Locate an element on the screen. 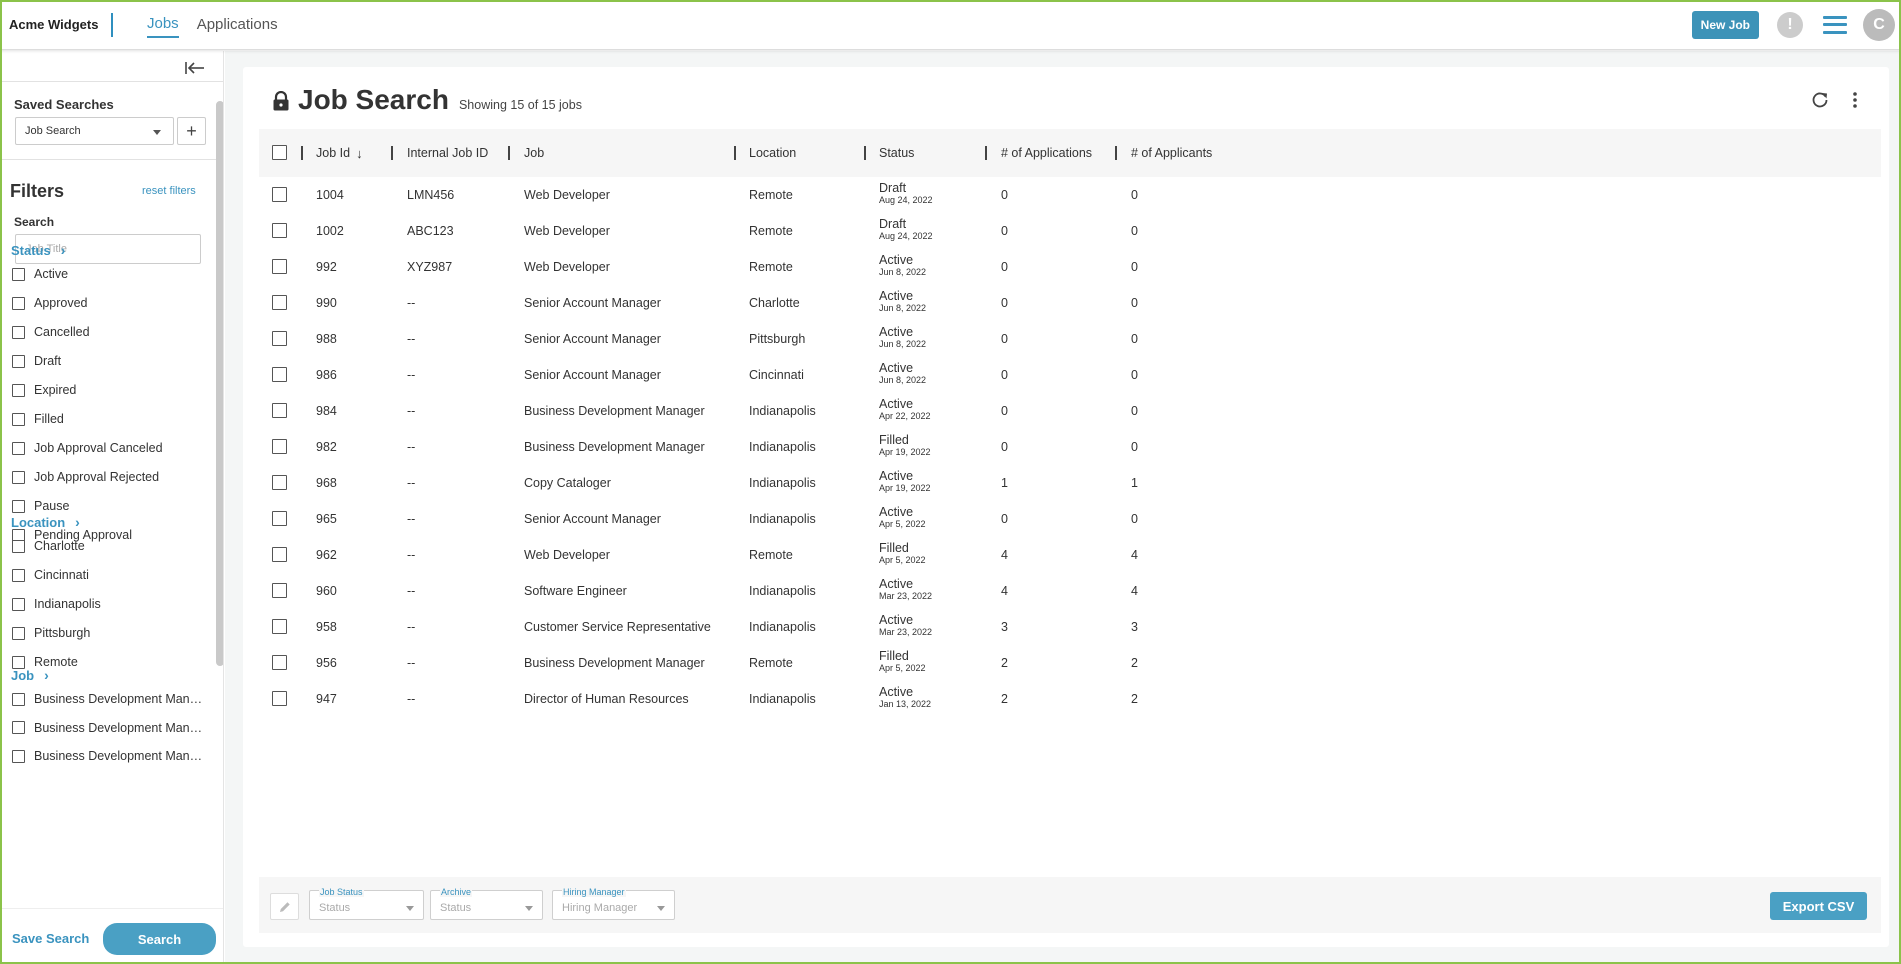 The image size is (1901, 964). collapse-sidebar-icon is located at coordinates (195, 68).